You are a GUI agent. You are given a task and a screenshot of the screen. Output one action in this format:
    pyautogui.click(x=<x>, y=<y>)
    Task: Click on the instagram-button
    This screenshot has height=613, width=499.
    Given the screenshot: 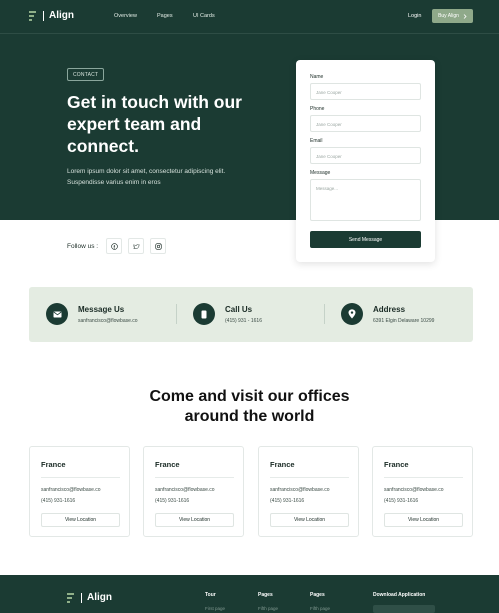 What is the action you would take?
    pyautogui.click(x=158, y=246)
    